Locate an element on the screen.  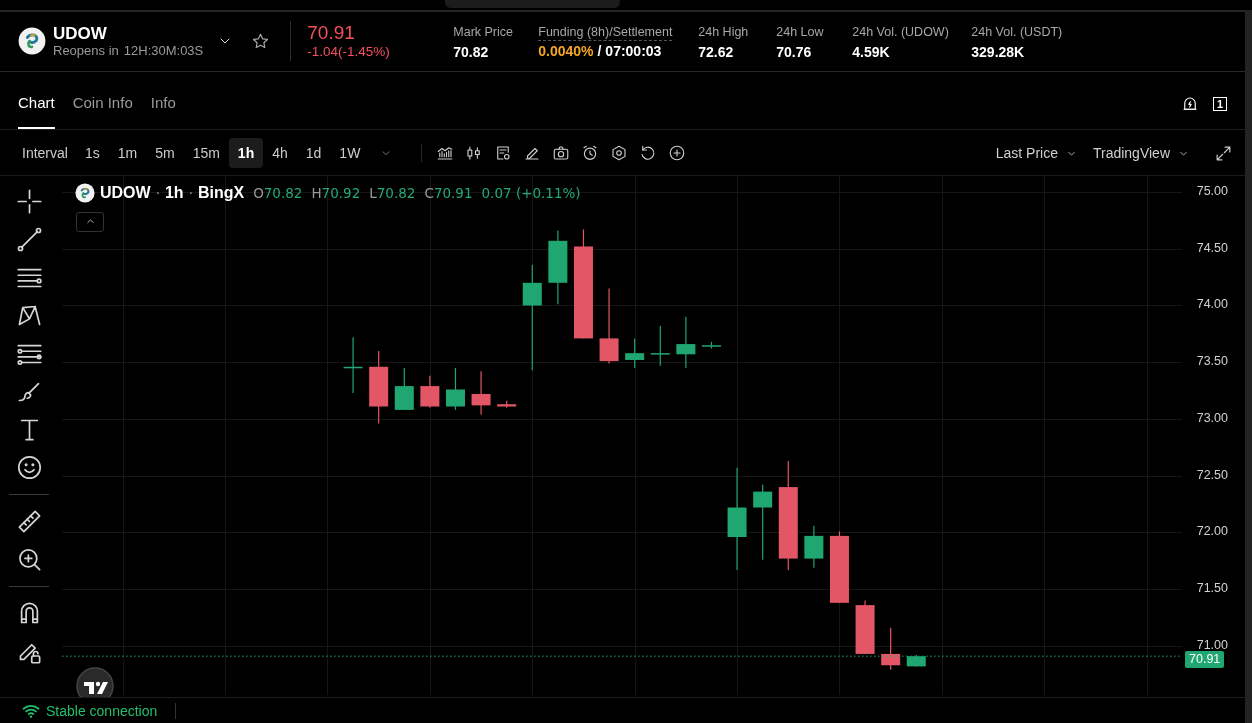
chart-tab: Coin Info is located at coordinates (102, 104).